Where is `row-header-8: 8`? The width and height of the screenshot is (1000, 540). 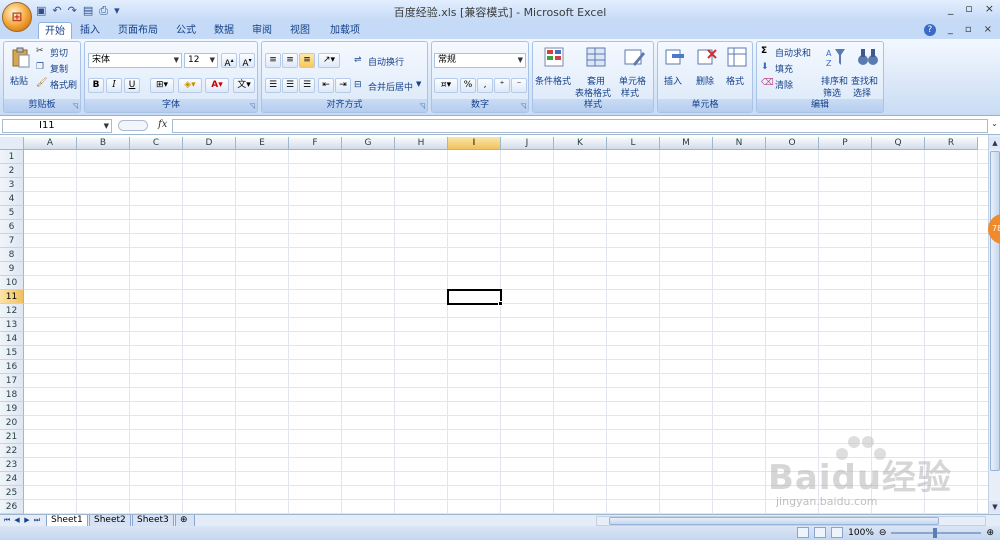
row-header-8: 8 is located at coordinates (12, 255).